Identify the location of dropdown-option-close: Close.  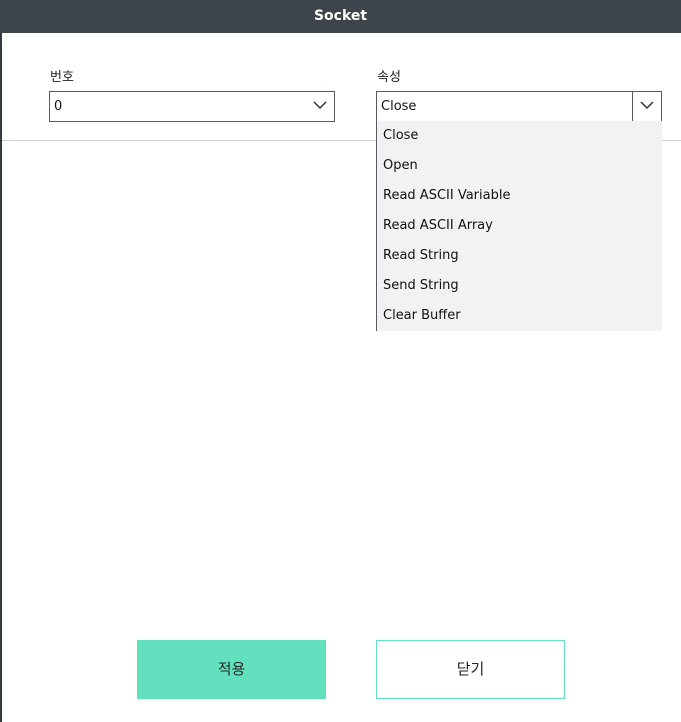
(400, 136).